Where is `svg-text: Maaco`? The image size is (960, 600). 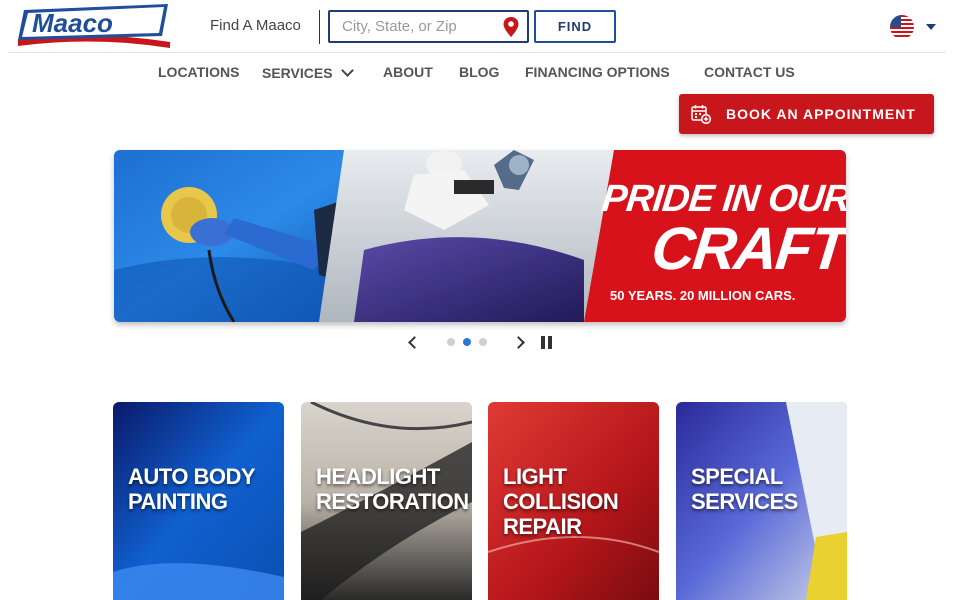
svg-text: Maaco is located at coordinates (72, 23).